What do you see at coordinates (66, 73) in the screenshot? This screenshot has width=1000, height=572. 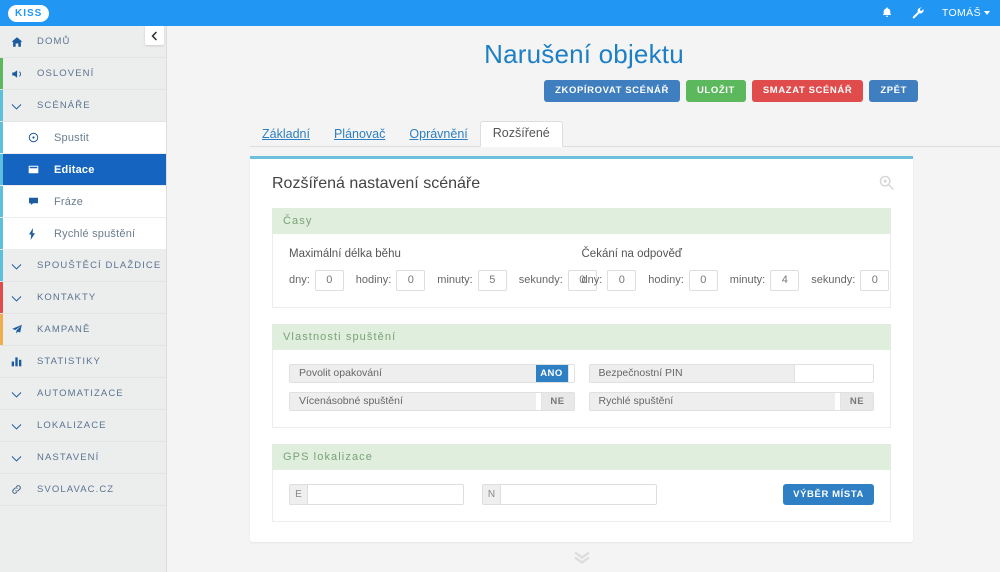 I see `sidebar-label: OSLOVENÍ` at bounding box center [66, 73].